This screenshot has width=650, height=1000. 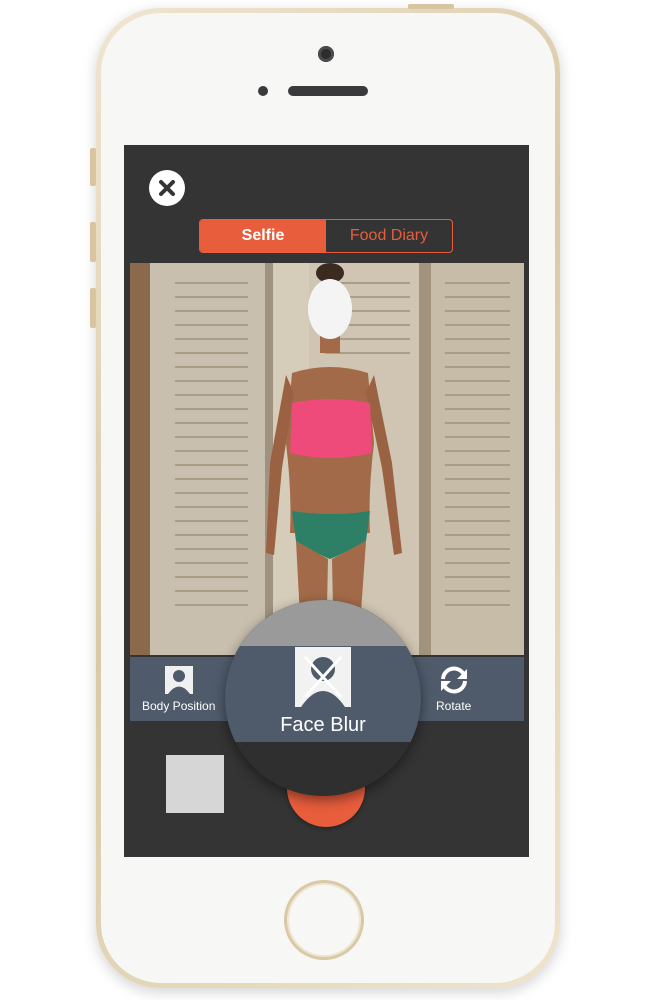 I want to click on proximity-sensor, so click(x=263, y=91).